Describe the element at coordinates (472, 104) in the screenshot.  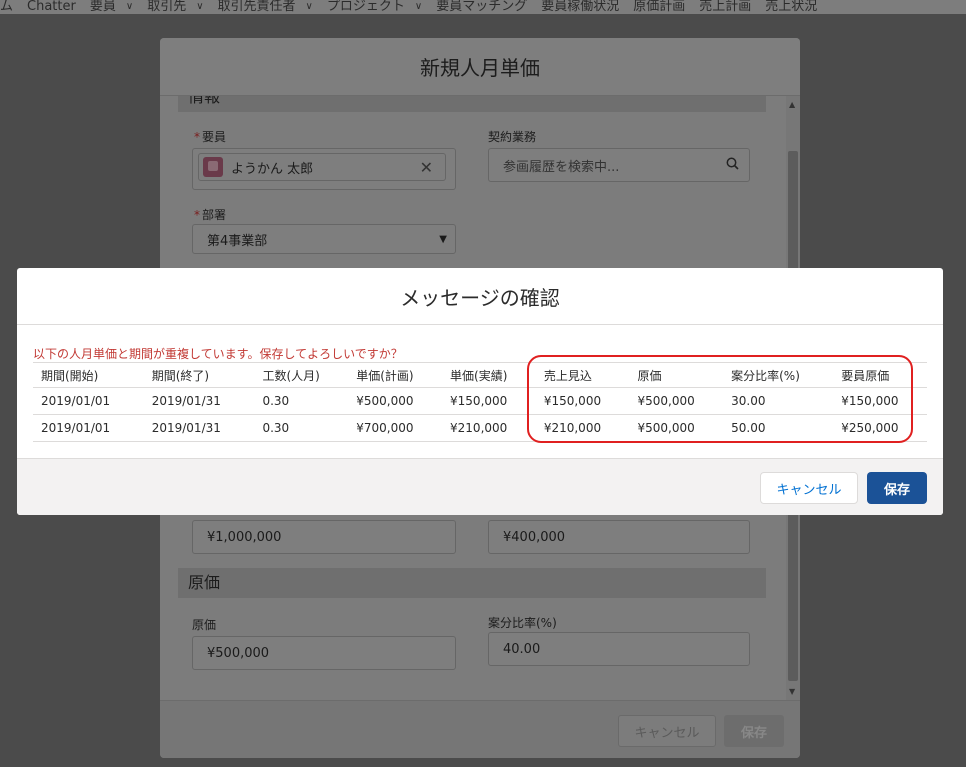
I see `info-section-header: 情報` at that location.